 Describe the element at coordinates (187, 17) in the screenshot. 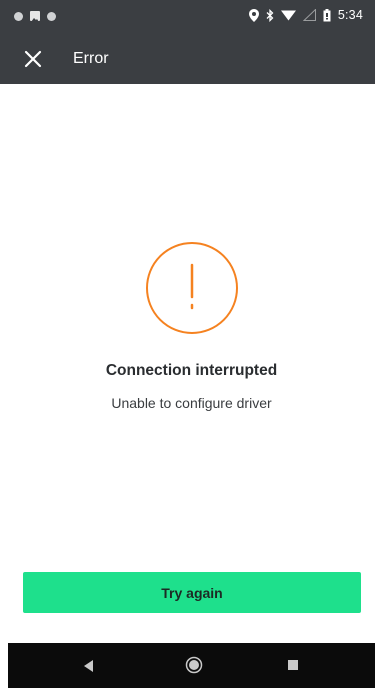

I see `status-bar: 5:34` at that location.